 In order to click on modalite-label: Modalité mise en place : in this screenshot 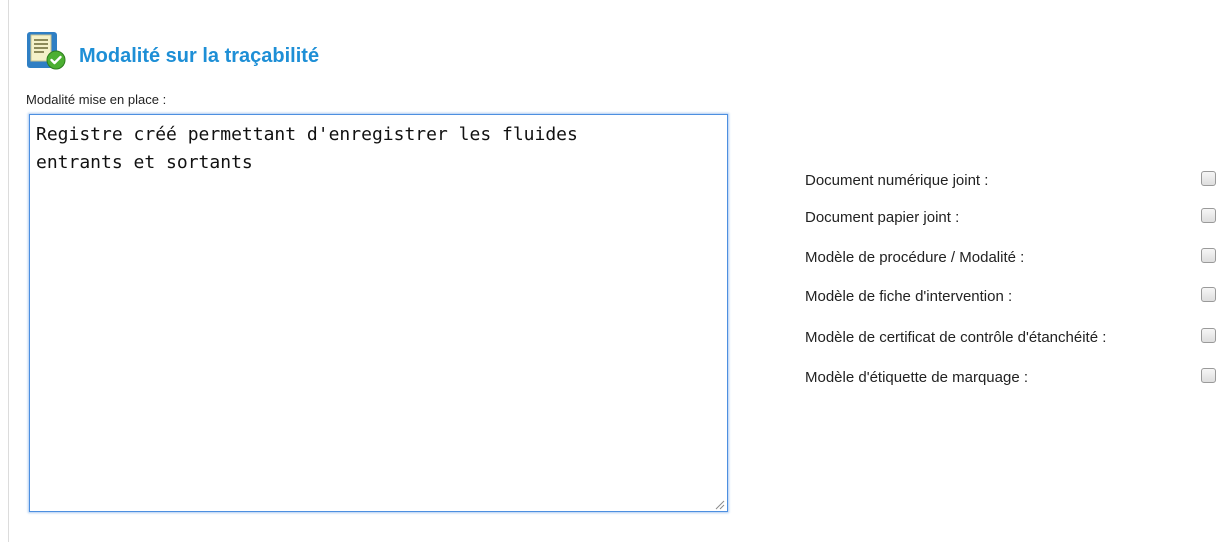, I will do `click(96, 99)`.